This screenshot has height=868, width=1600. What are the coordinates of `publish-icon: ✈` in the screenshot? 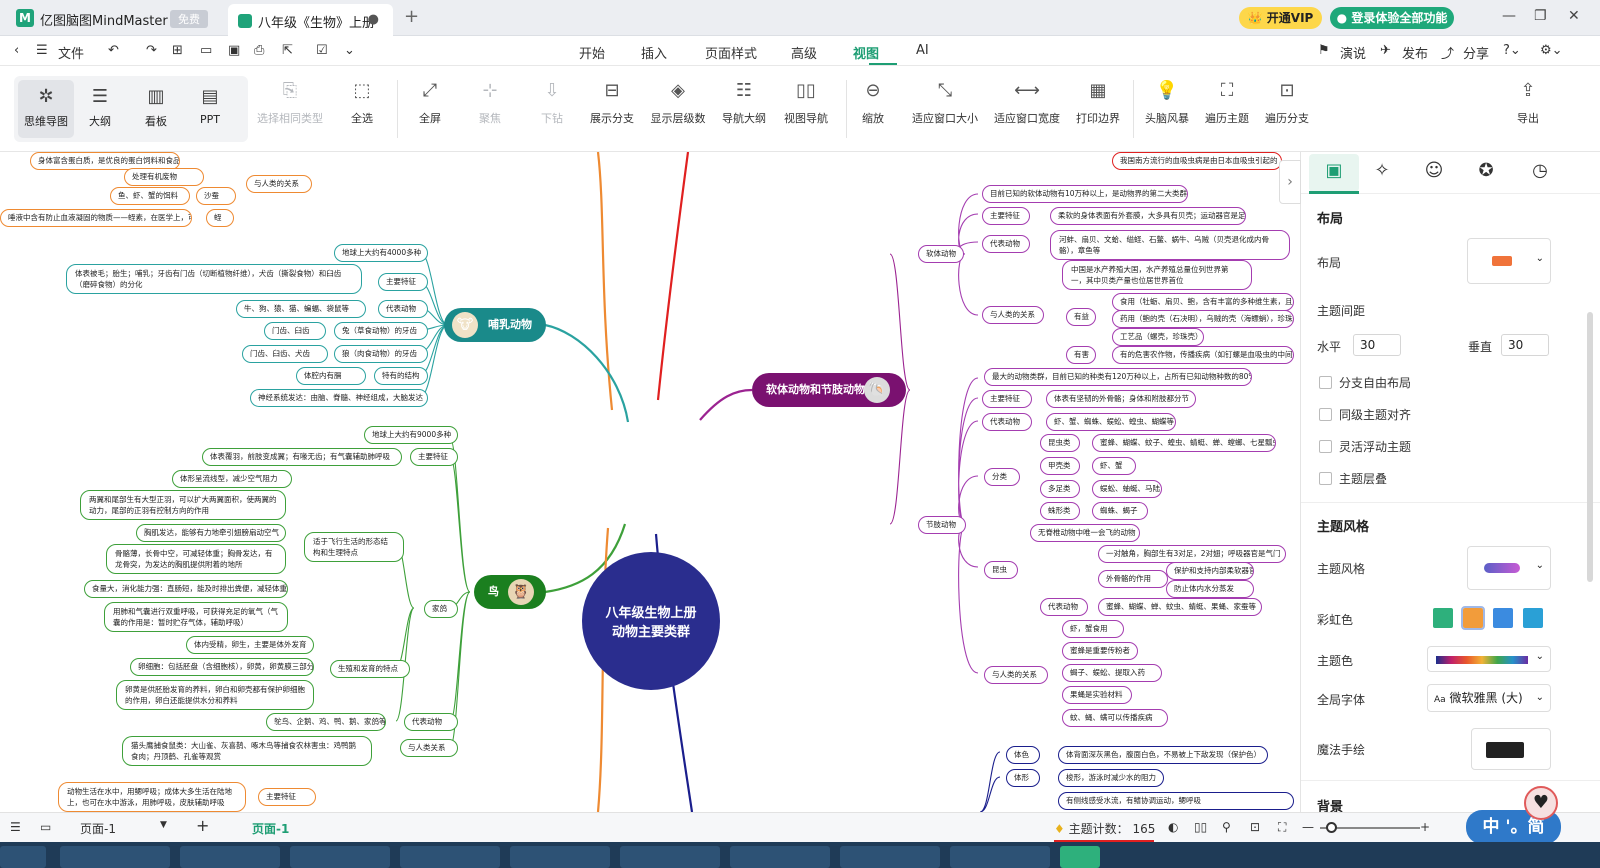 It's located at (1385, 50).